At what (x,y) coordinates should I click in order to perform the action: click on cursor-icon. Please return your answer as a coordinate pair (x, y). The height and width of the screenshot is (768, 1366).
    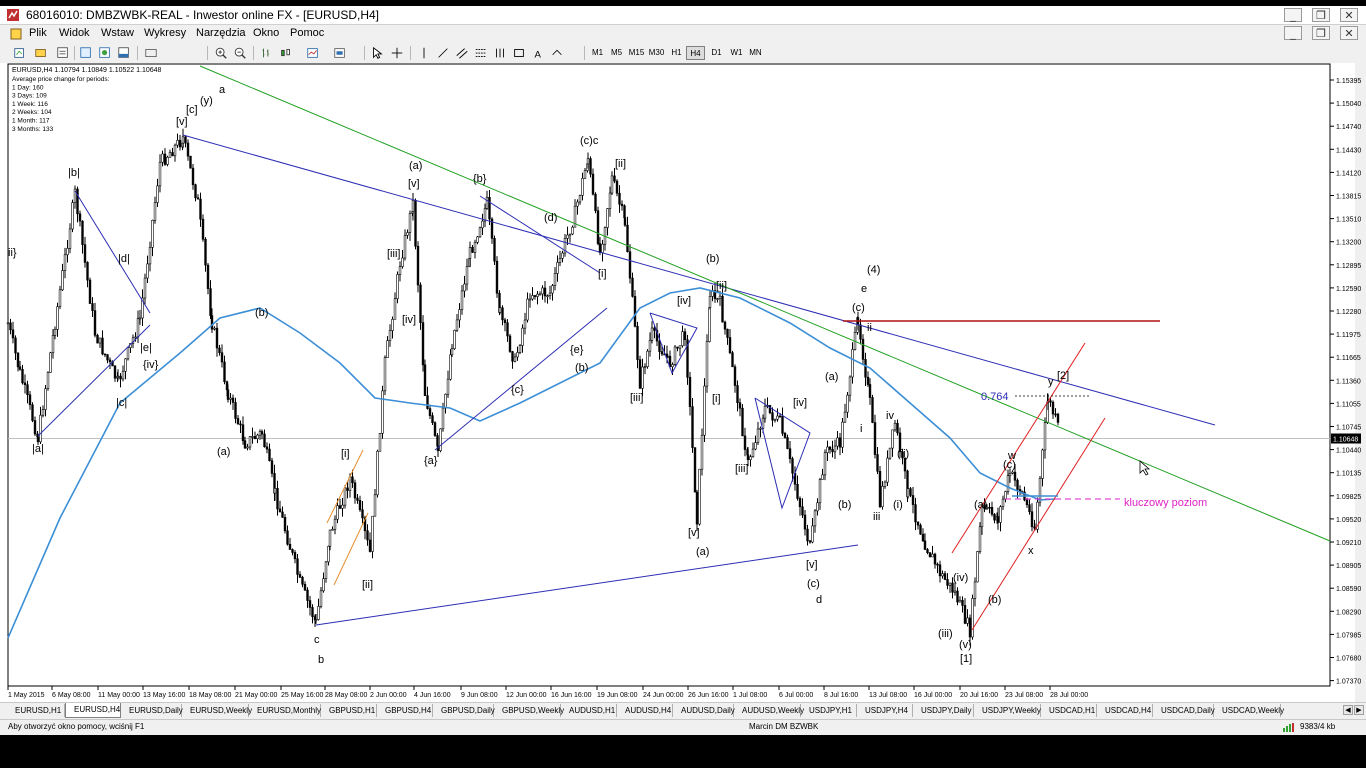
    Looking at the image, I should click on (377, 53).